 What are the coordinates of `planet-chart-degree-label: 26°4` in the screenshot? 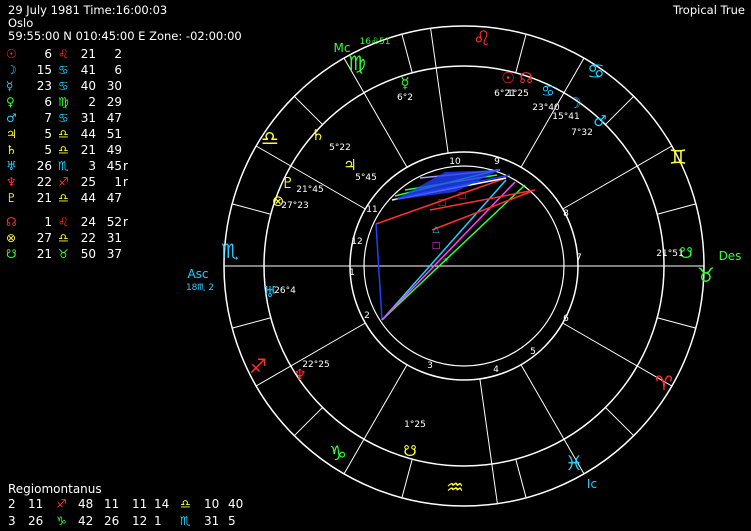 It's located at (285, 291).